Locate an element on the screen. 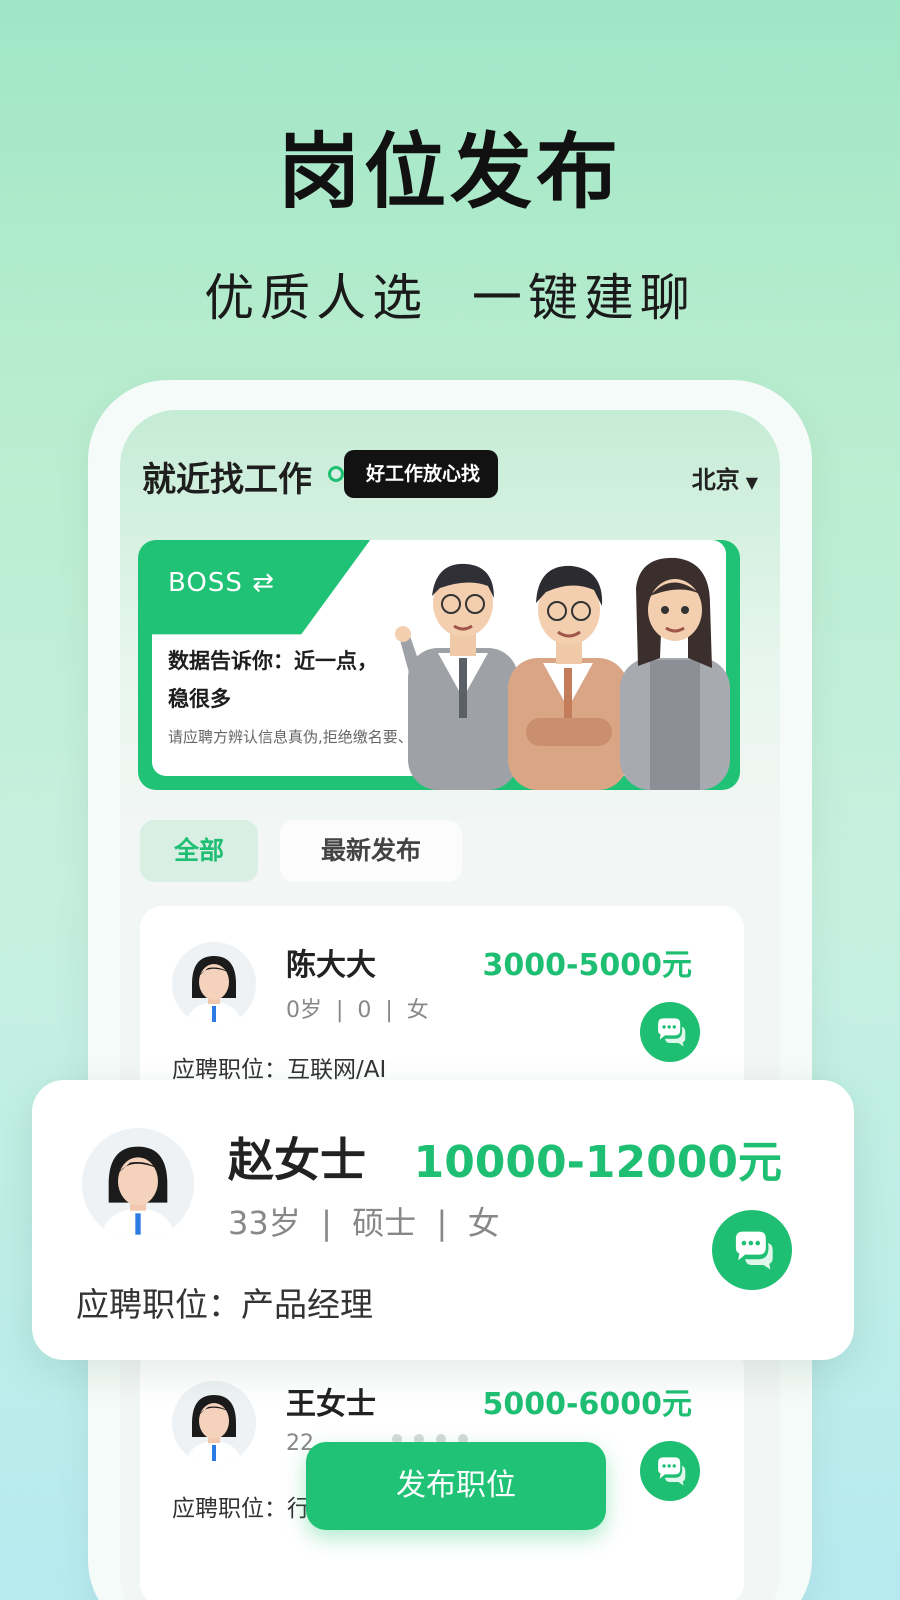 This screenshot has width=900, height=1600. city-selector: 北京 ▼ is located at coordinates (725, 477).